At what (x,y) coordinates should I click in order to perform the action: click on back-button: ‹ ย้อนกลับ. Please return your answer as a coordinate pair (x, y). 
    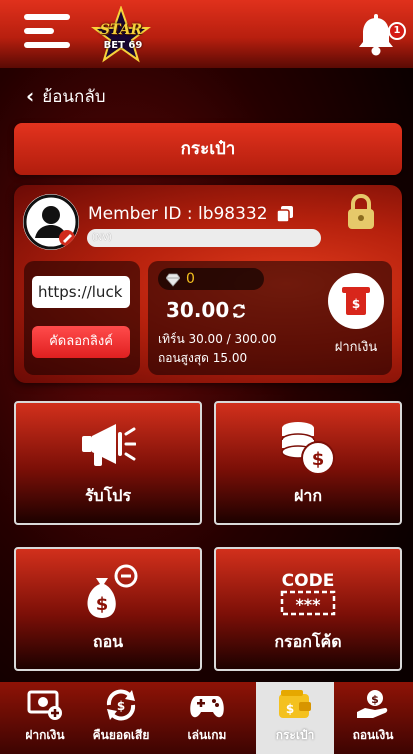
    Looking at the image, I should click on (66, 96).